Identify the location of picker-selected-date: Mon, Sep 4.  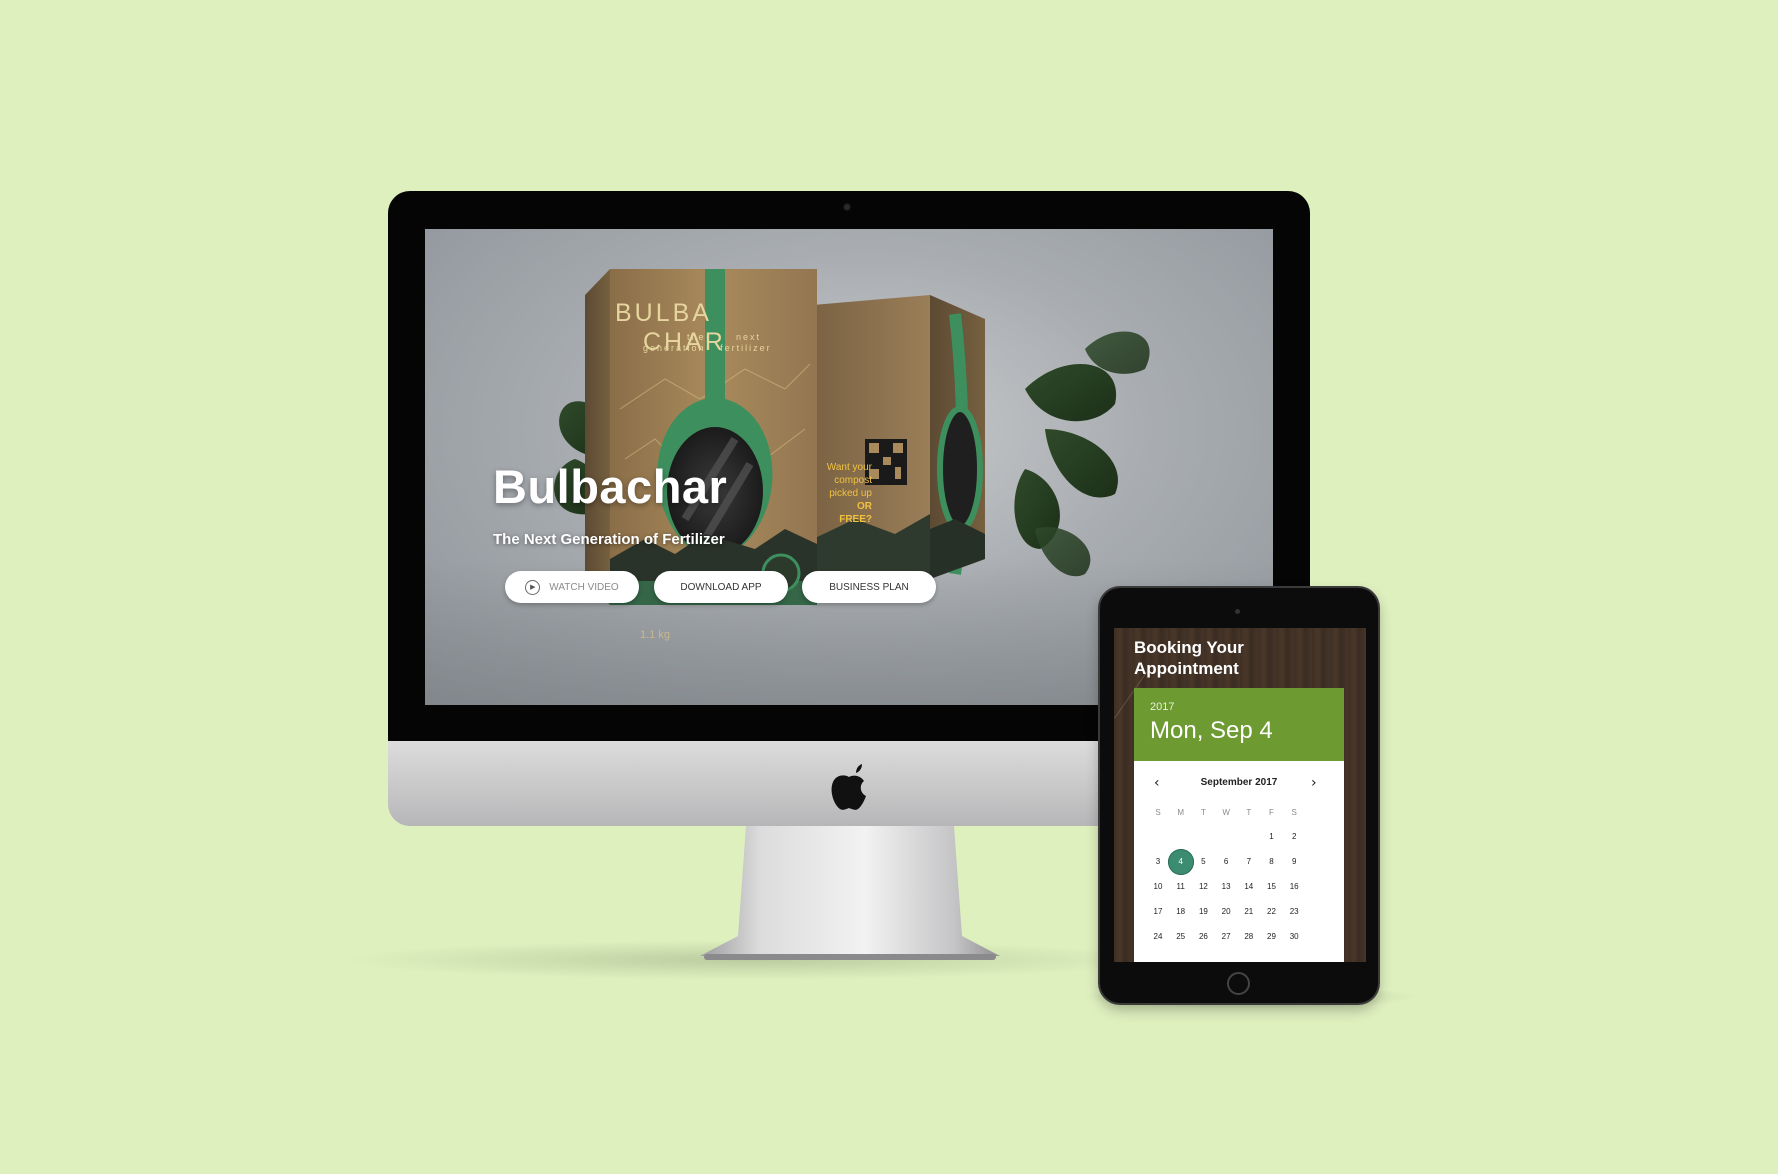
(1211, 730).